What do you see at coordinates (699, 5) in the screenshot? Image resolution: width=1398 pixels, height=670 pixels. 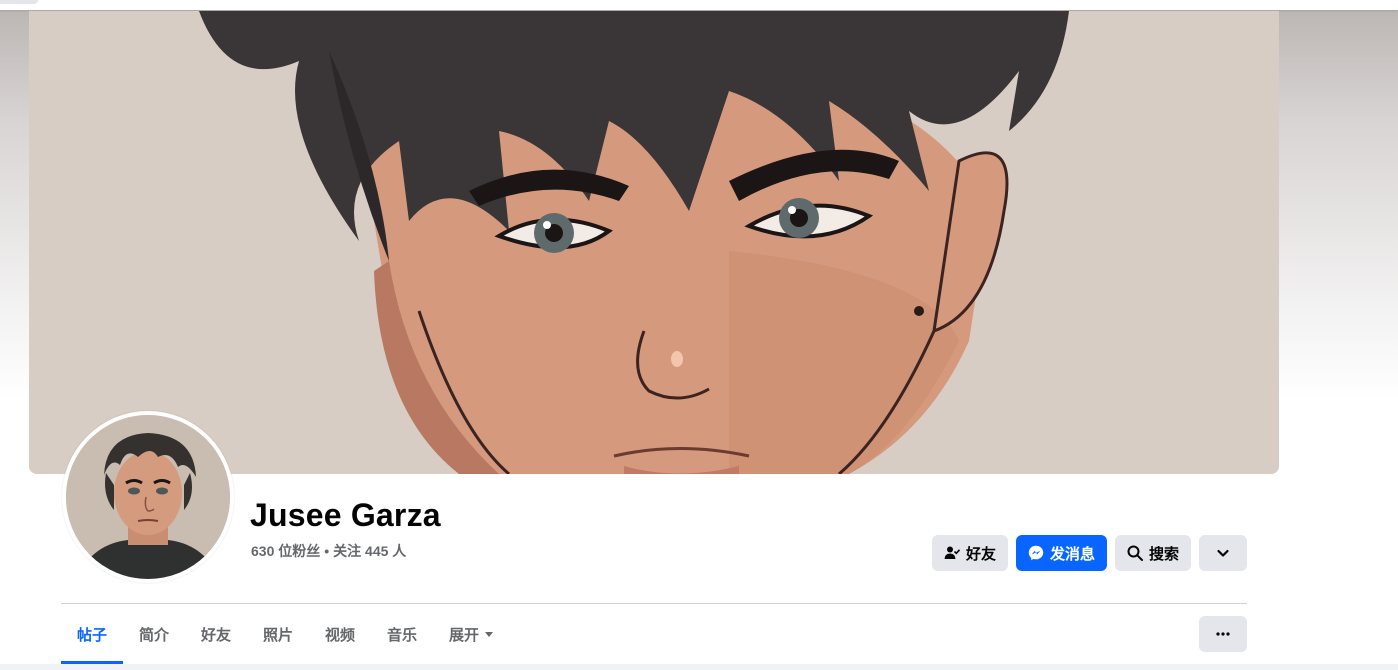 I see `top-bar-edge` at bounding box center [699, 5].